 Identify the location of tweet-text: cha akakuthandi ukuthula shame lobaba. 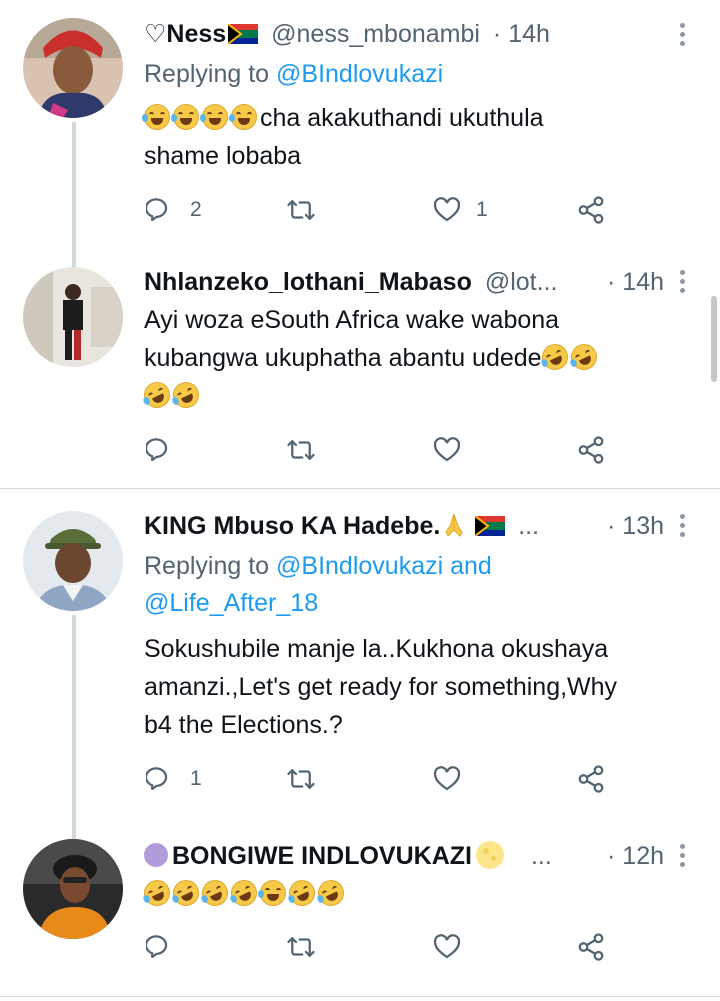
(413, 137).